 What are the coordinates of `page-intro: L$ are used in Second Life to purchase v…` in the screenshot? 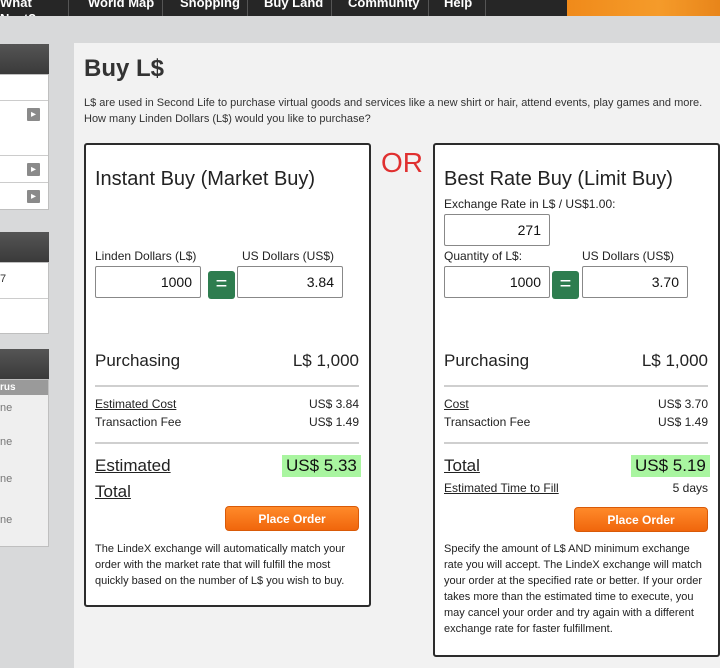 It's located at (393, 111).